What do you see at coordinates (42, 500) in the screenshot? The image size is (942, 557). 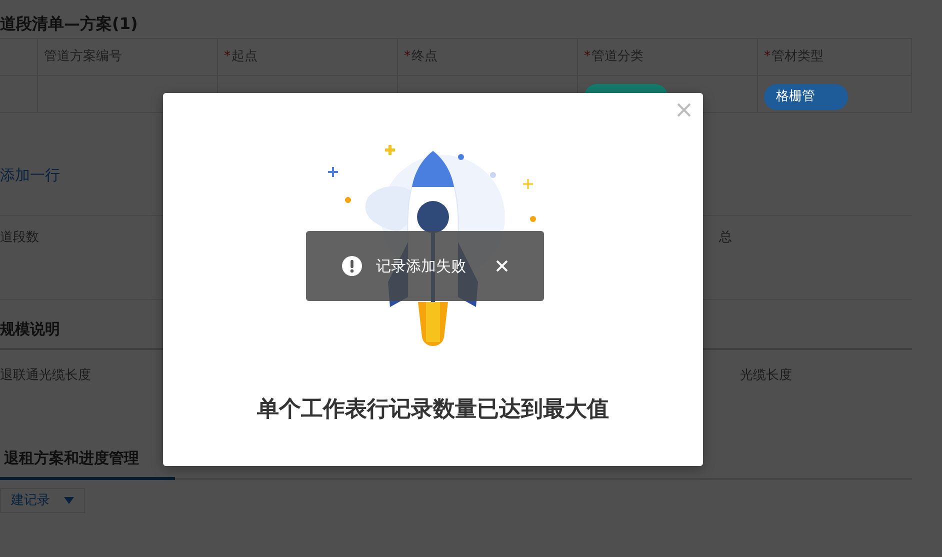 I see `new-record-button: 建记录` at bounding box center [42, 500].